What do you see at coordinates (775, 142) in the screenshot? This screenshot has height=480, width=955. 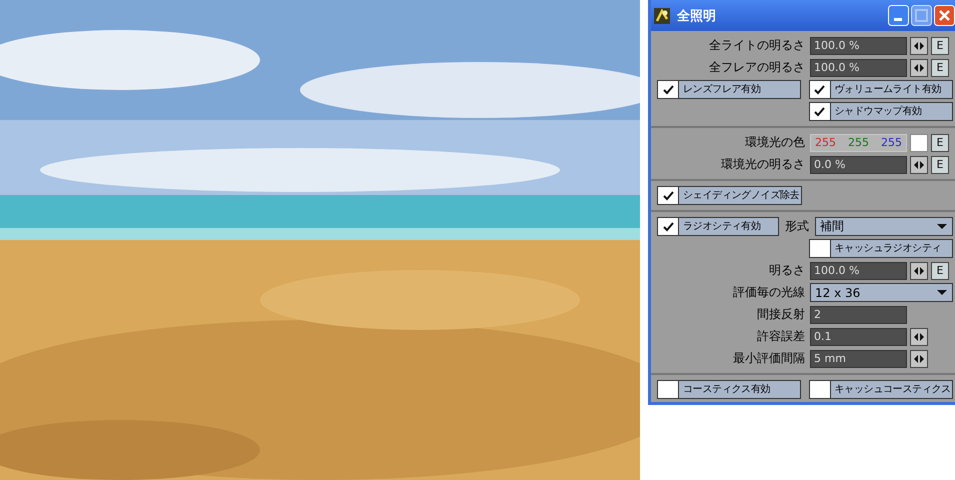 I see `field-label: 環境光の色` at bounding box center [775, 142].